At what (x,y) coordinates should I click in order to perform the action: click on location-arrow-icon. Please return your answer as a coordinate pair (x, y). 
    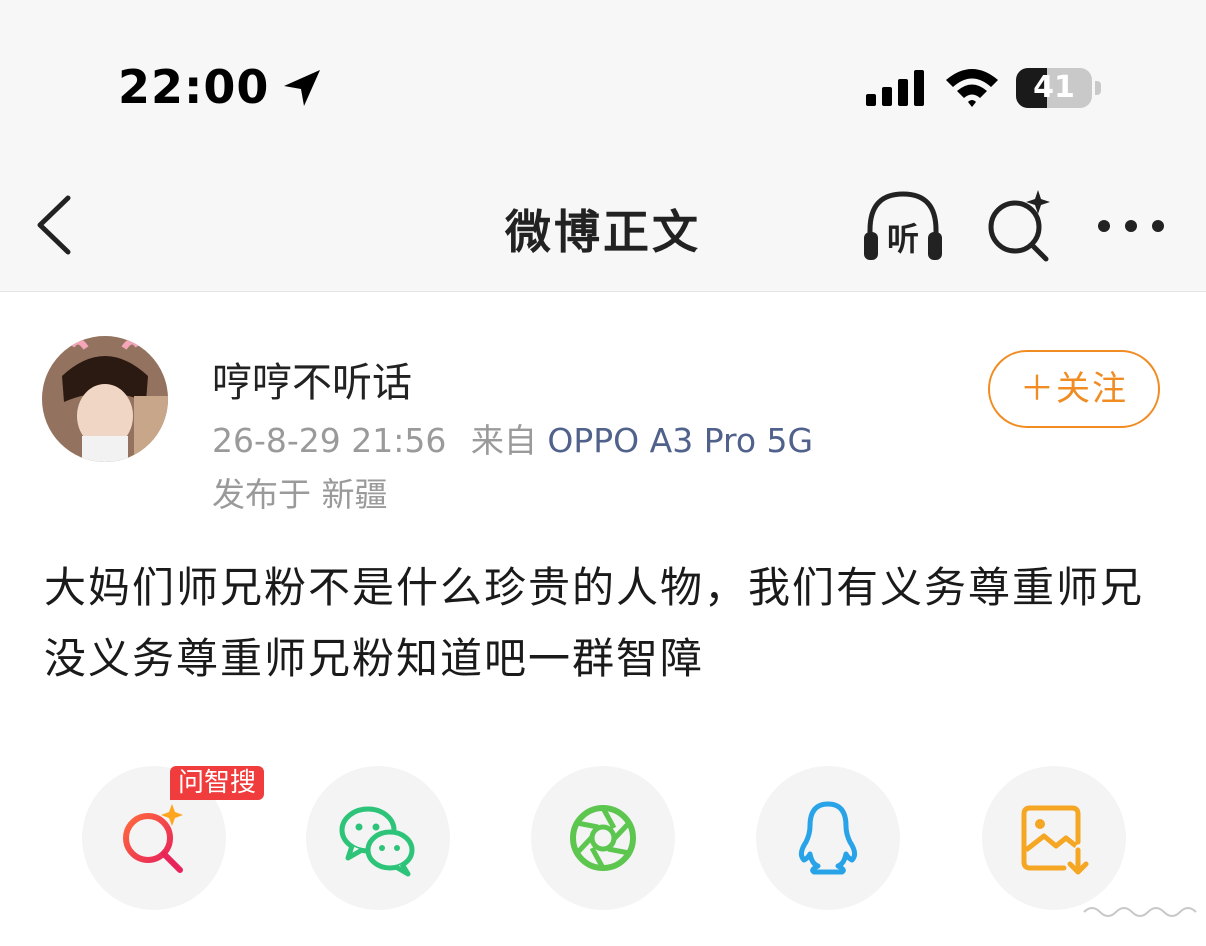
    Looking at the image, I should click on (302, 88).